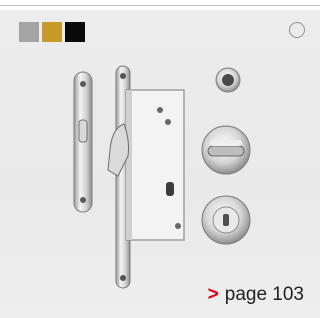 This screenshot has width=320, height=318. Describe the element at coordinates (264, 294) in the screenshot. I see `page-reference-label: page 103` at that location.